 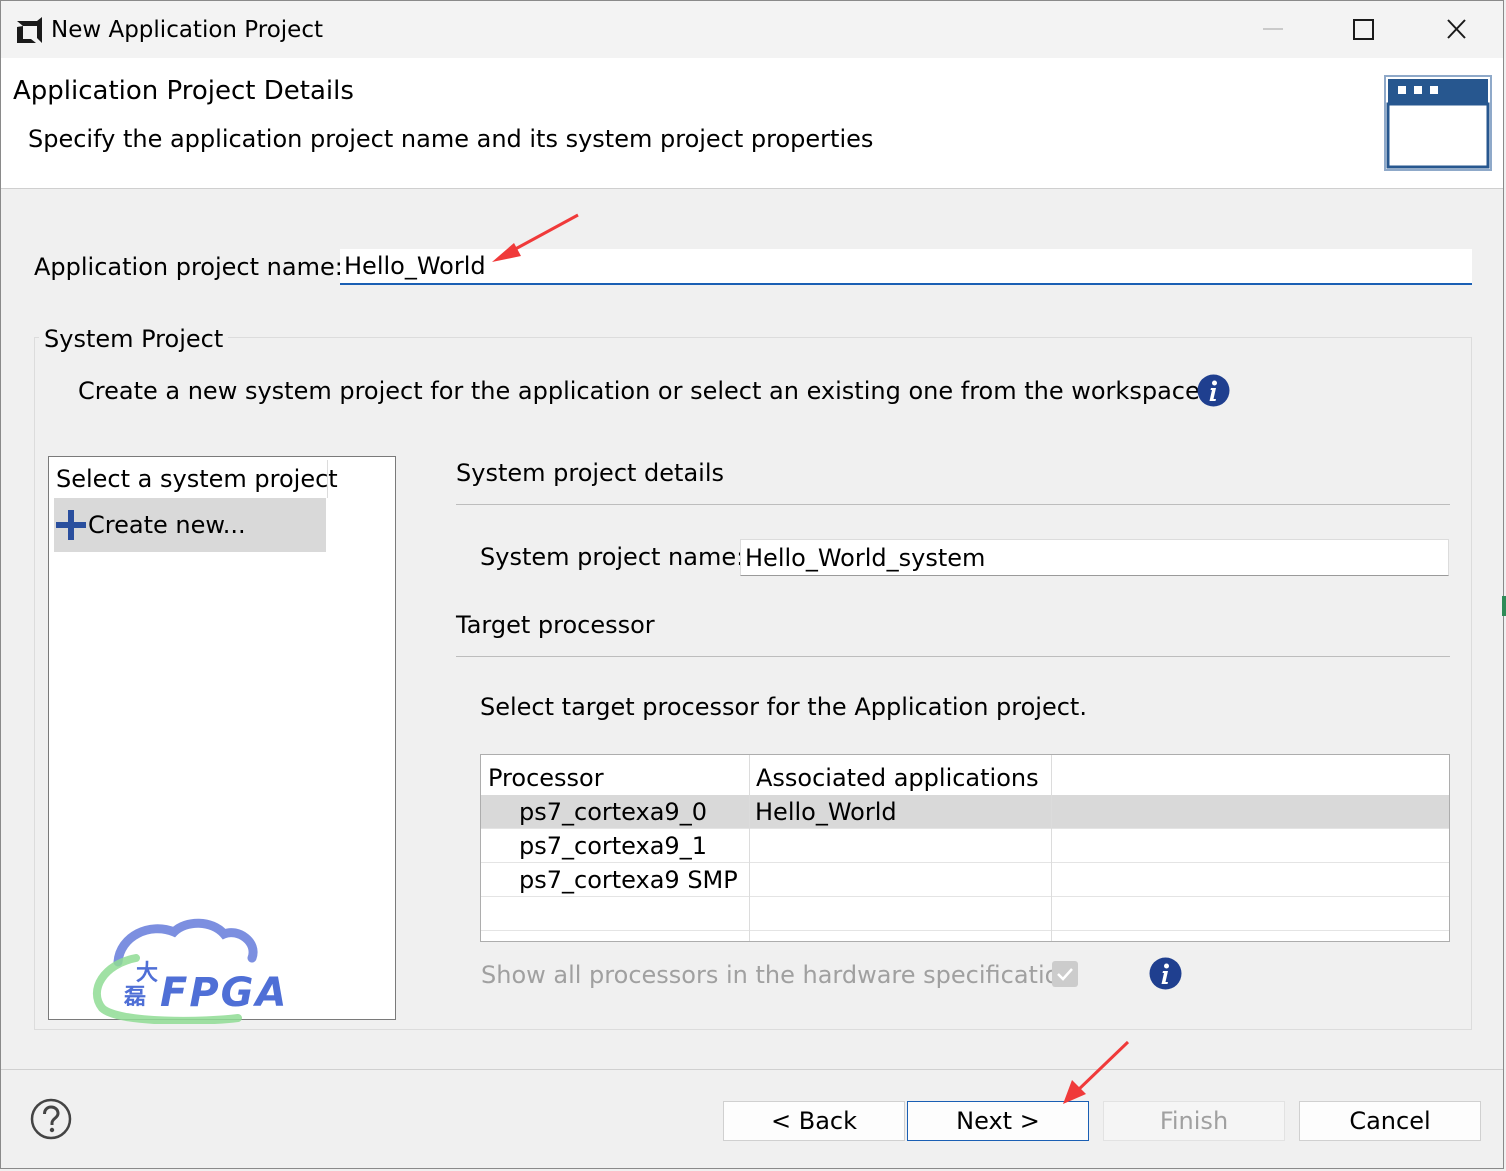 What do you see at coordinates (965, 812) in the screenshot?
I see `table-row: ps7_cortexa9_0 Hello_World` at bounding box center [965, 812].